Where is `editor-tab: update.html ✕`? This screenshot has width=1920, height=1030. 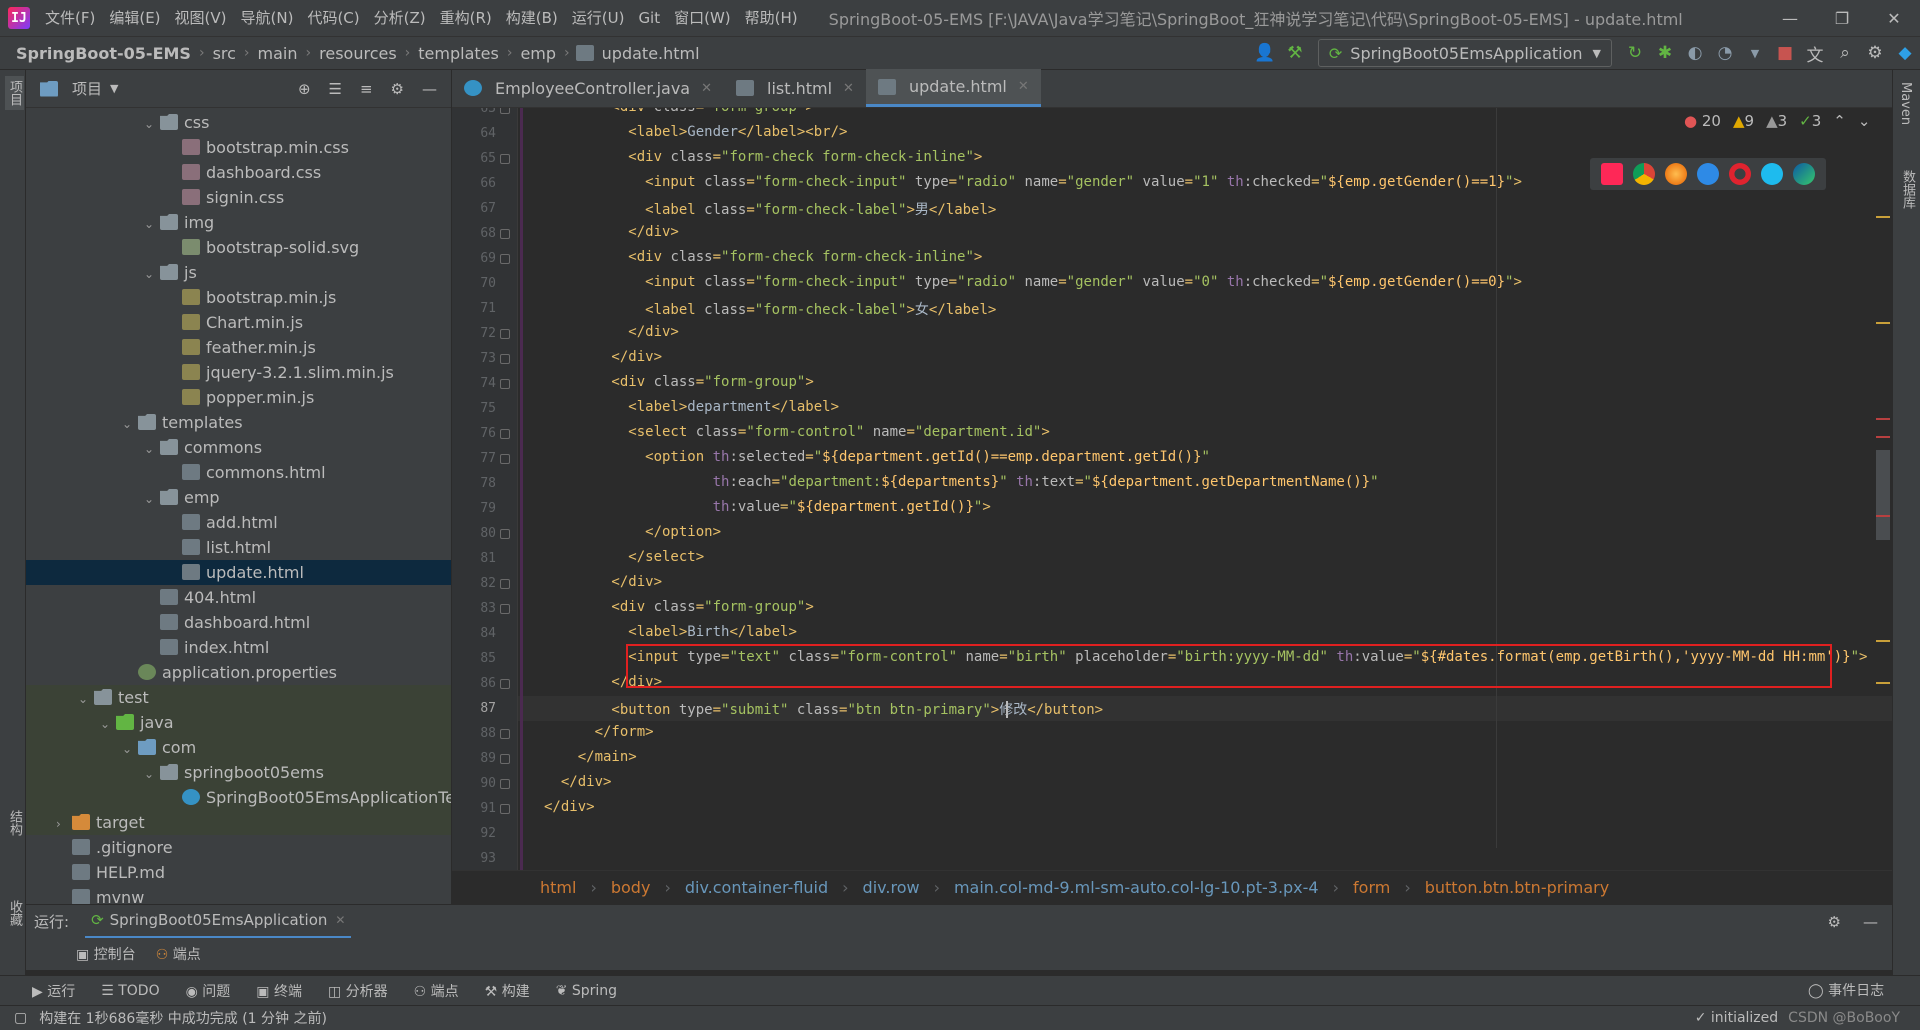
editor-tab: update.html ✕ is located at coordinates (953, 88).